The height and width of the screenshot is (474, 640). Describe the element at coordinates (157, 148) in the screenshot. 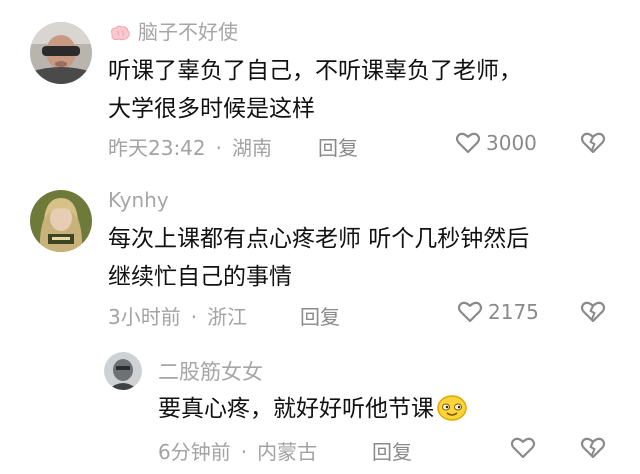

I see `timestamp: 昨天23:42` at that location.